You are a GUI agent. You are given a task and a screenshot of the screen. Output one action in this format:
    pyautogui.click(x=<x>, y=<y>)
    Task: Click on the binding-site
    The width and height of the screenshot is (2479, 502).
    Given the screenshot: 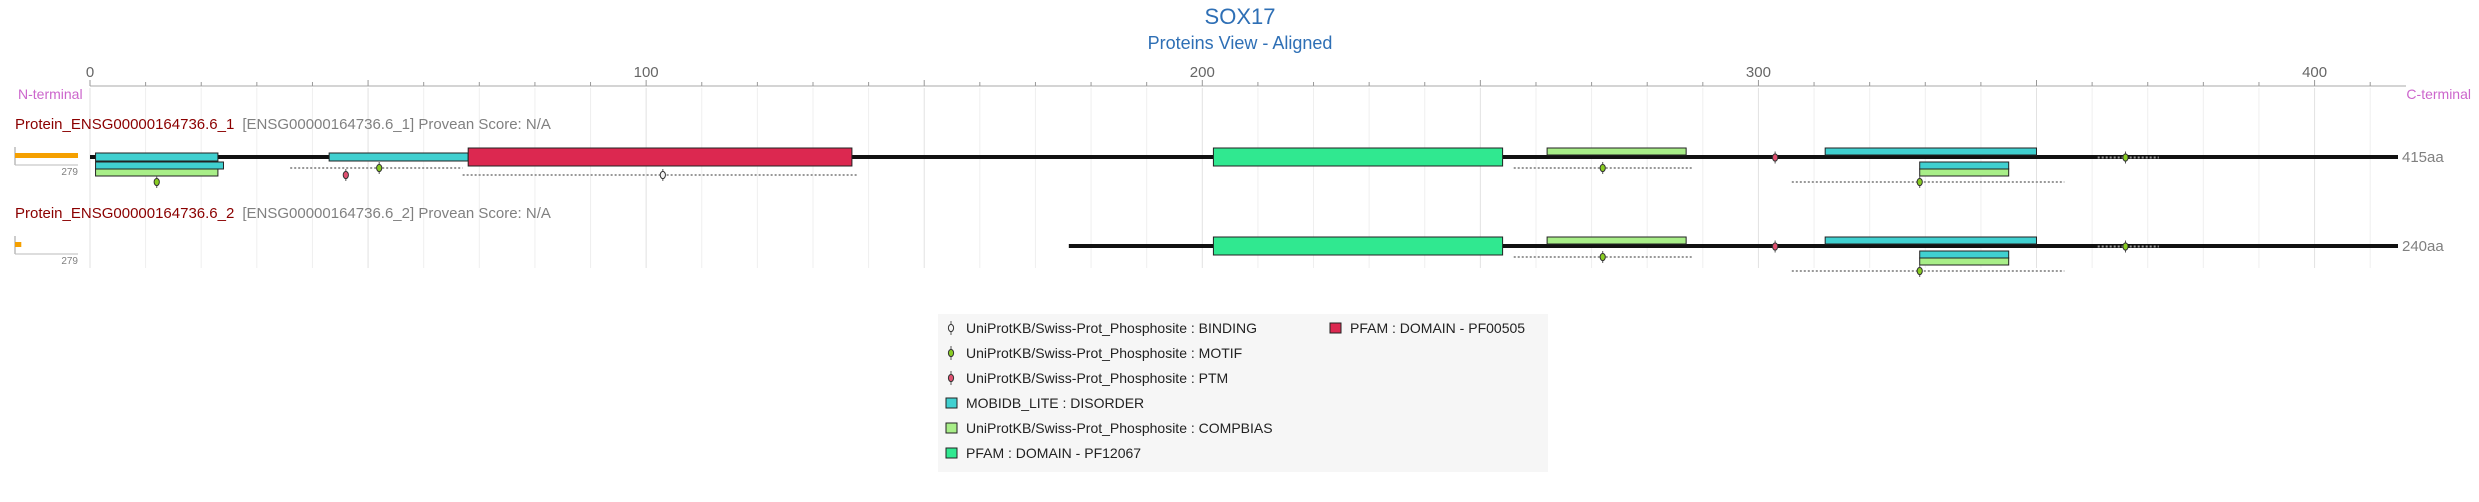 What is the action you would take?
    pyautogui.click(x=662, y=175)
    